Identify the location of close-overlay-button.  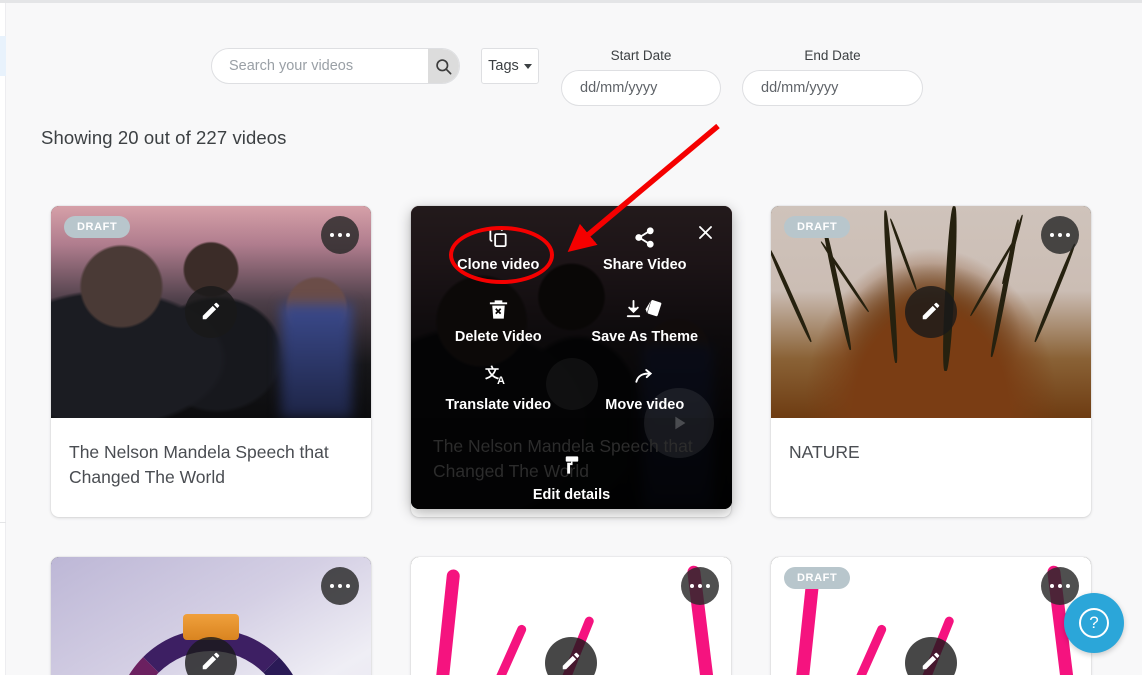
(705, 234).